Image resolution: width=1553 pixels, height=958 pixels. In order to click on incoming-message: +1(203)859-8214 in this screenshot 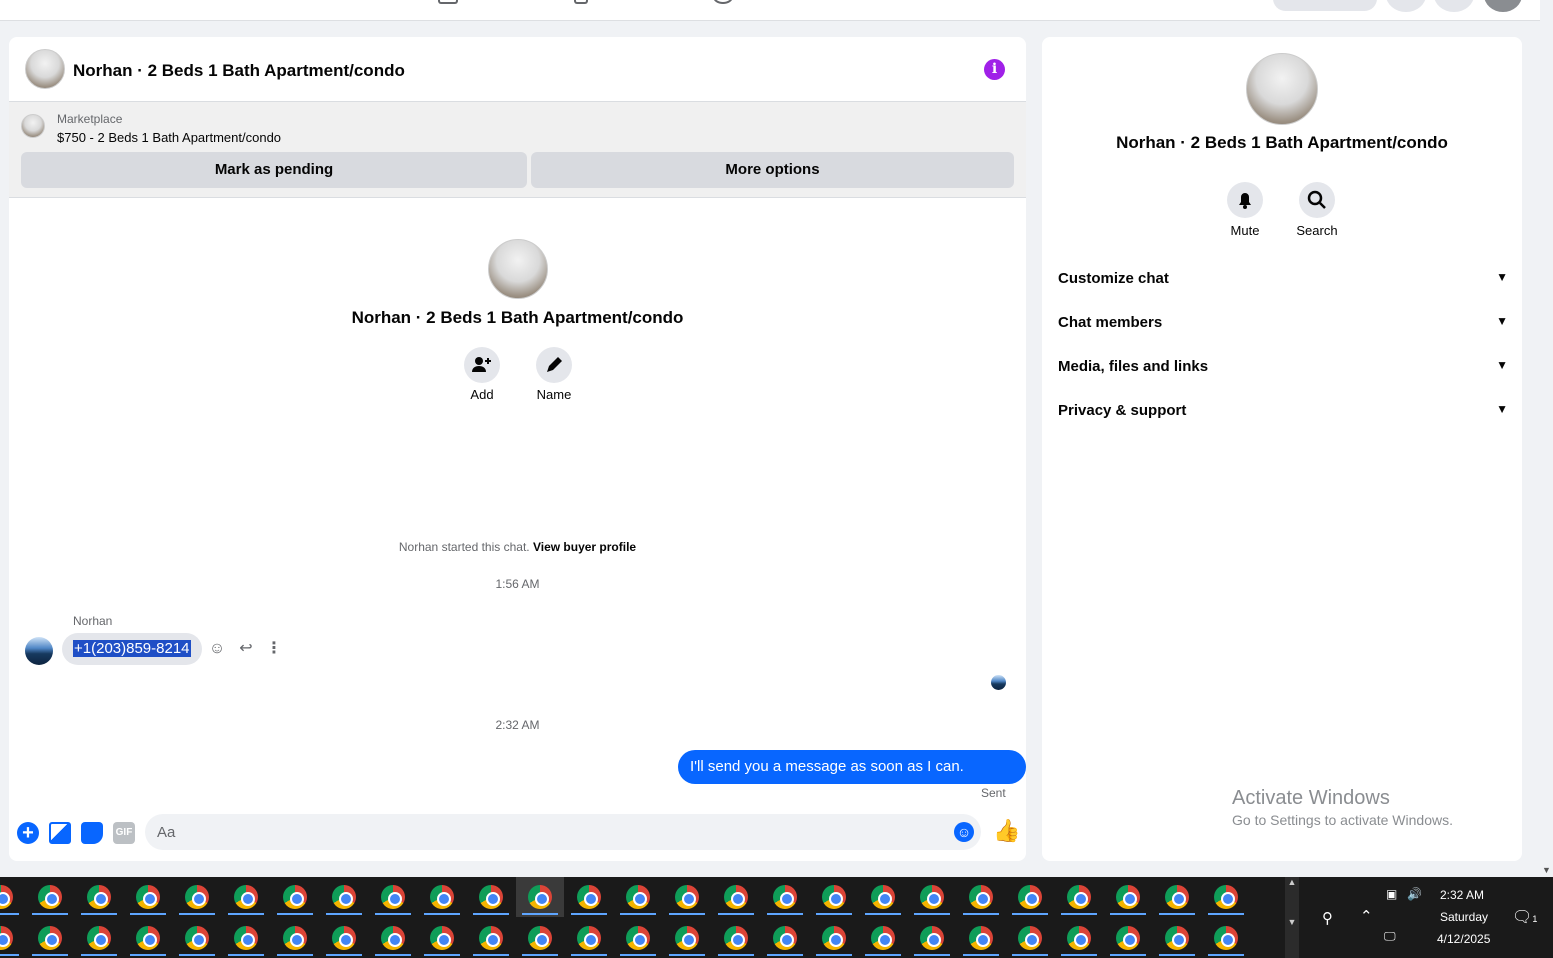, I will do `click(132, 649)`.